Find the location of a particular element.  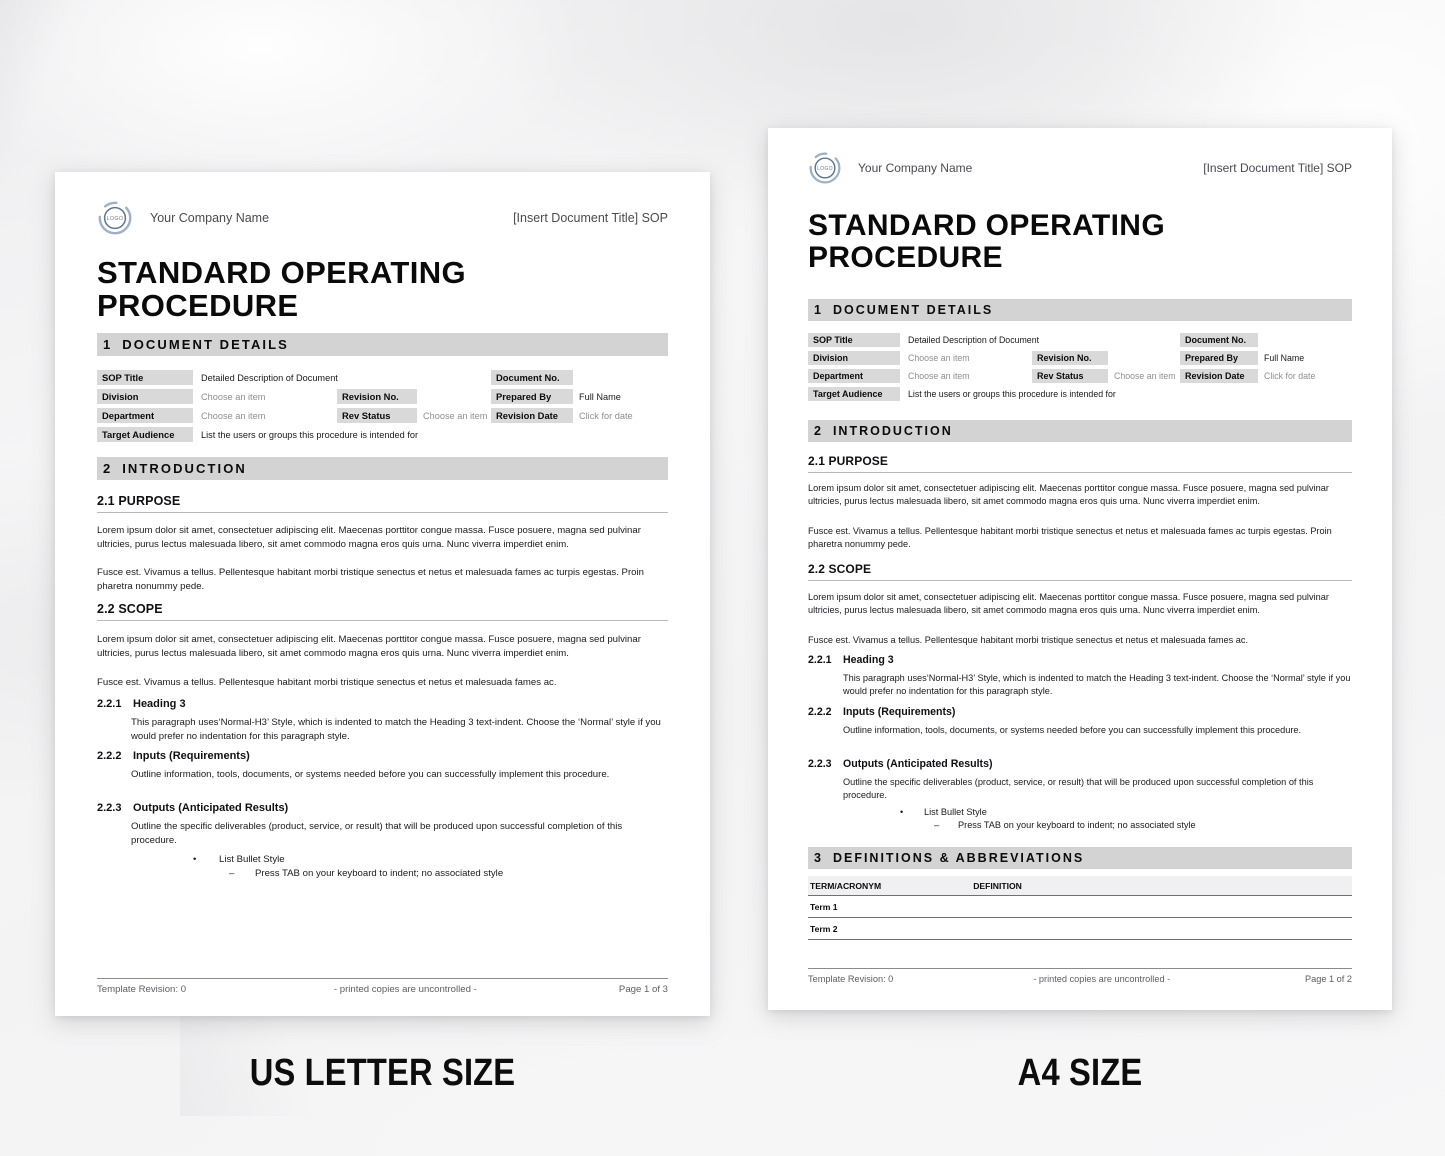

company-logo-ring-icon: LOGO is located at coordinates (825, 168).